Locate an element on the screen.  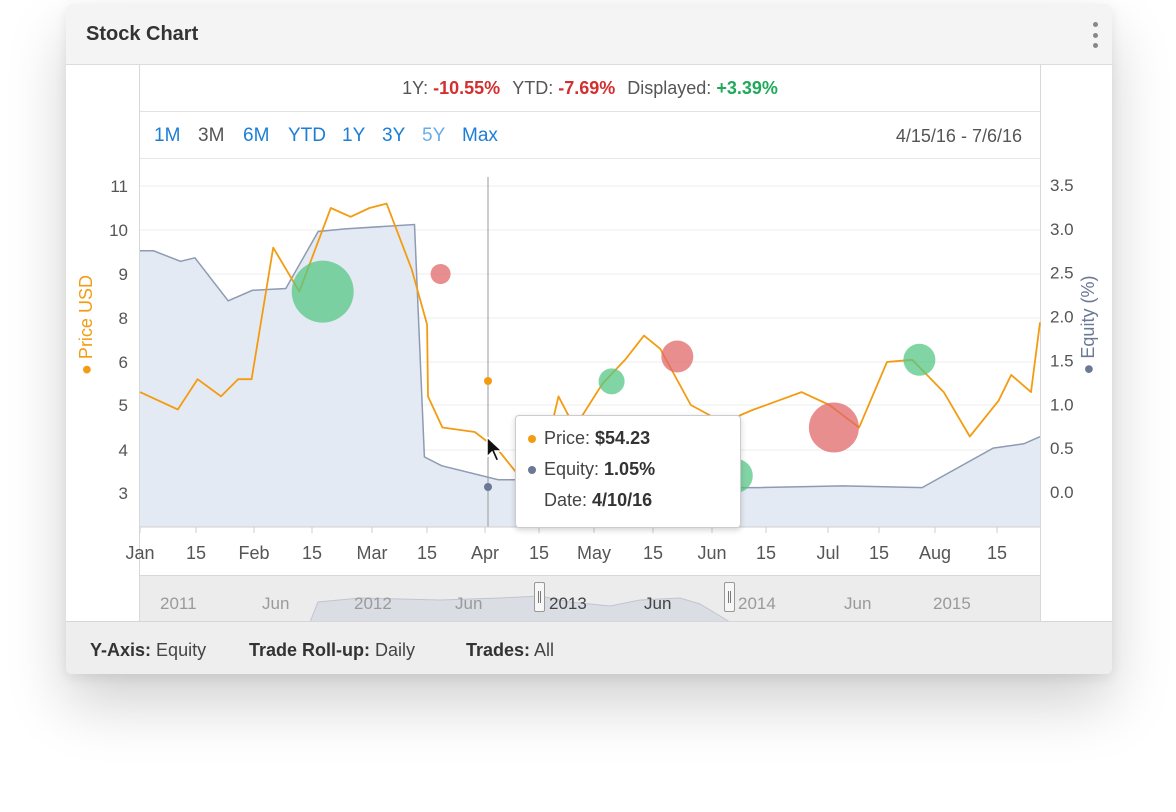
y2-axis-title: ● Equity (%) is located at coordinates (1088, 325).